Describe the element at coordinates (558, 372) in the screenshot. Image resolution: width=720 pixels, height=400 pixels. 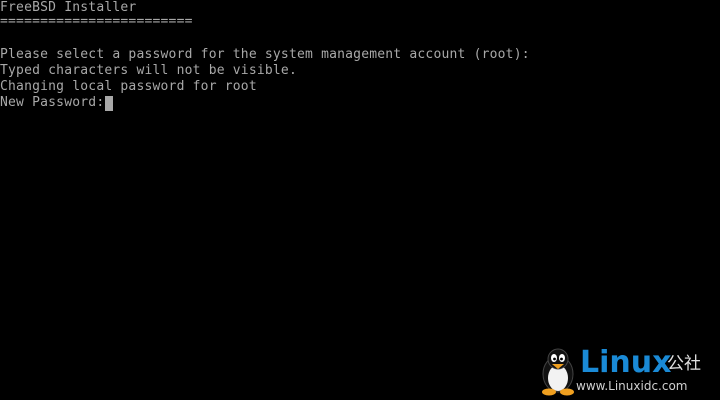
I see `tux-penguin-icon` at that location.